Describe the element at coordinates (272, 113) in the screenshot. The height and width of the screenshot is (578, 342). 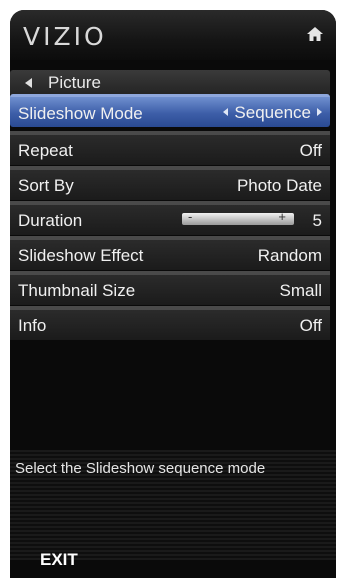
I see `menu-item-value: Sequence` at that location.